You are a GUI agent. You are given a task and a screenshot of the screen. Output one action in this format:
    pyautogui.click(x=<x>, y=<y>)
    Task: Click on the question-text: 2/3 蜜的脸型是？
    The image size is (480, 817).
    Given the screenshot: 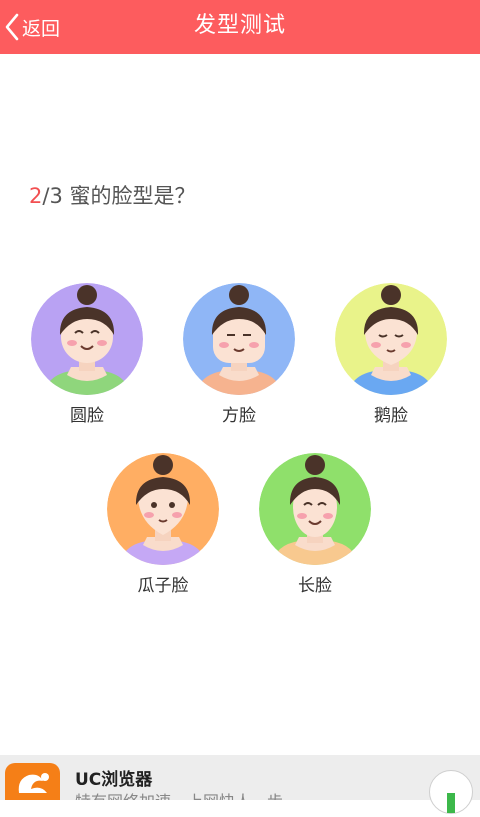 What is the action you would take?
    pyautogui.click(x=112, y=195)
    